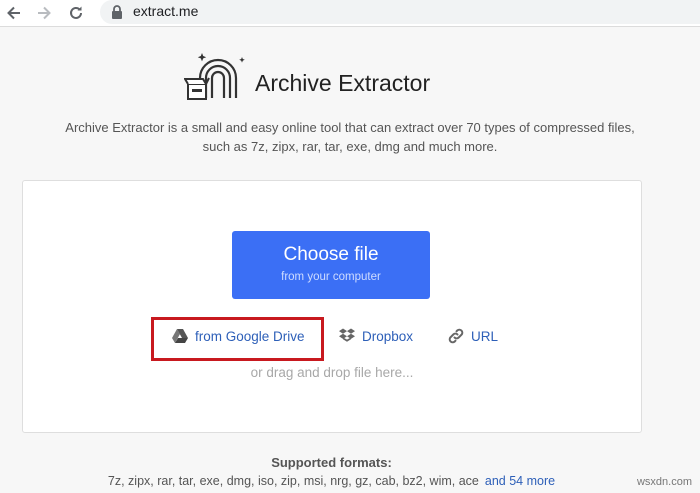 Image resolution: width=700 pixels, height=493 pixels. What do you see at coordinates (485, 336) in the screenshot?
I see `url-label: URL` at bounding box center [485, 336].